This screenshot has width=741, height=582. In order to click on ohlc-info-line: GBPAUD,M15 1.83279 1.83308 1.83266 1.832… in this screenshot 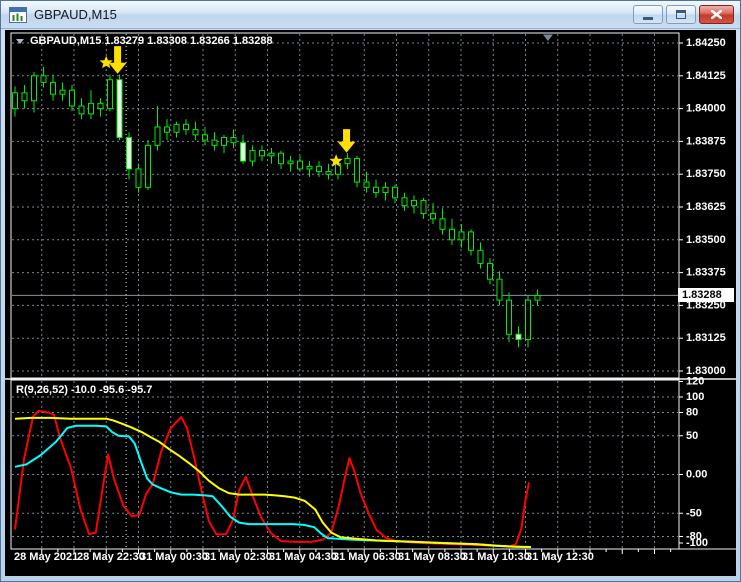, I will do `click(144, 41)`.